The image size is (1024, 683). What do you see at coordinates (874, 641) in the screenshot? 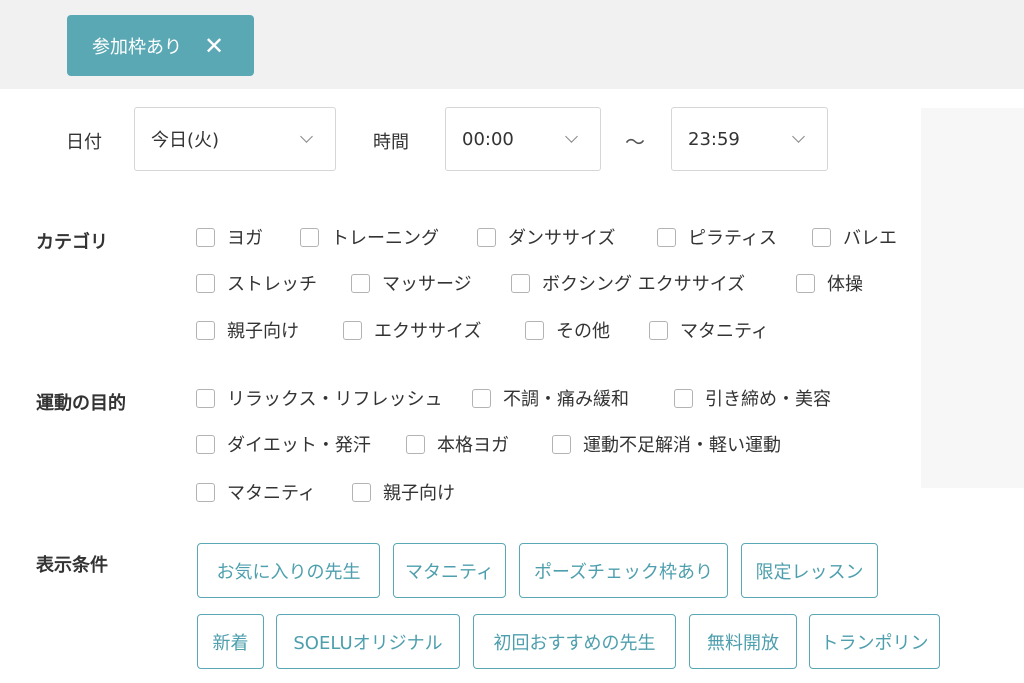
I see `tag-button: トランポリン` at bounding box center [874, 641].